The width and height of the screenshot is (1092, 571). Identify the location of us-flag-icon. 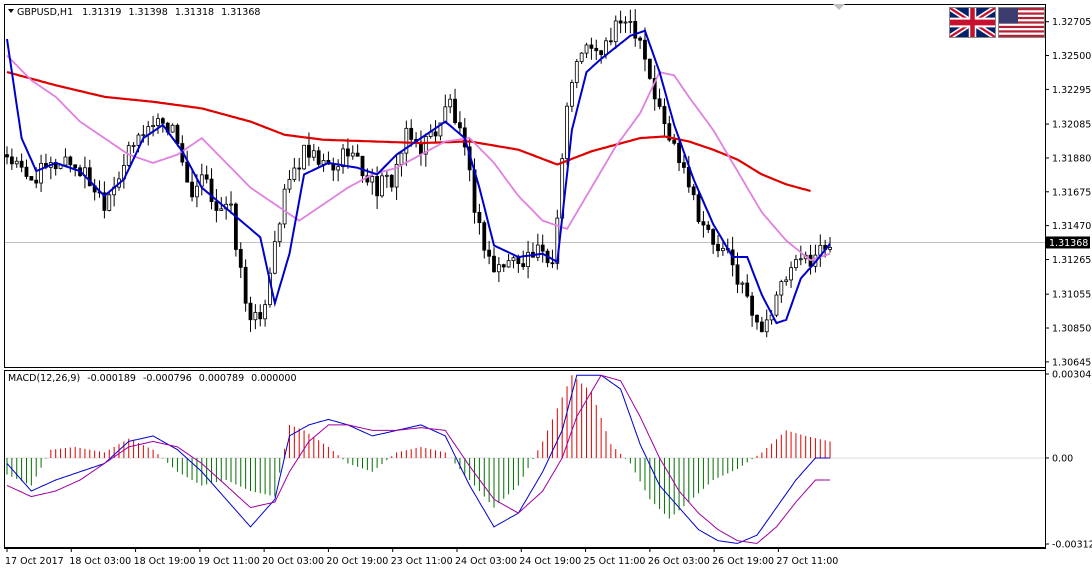
(1021, 22).